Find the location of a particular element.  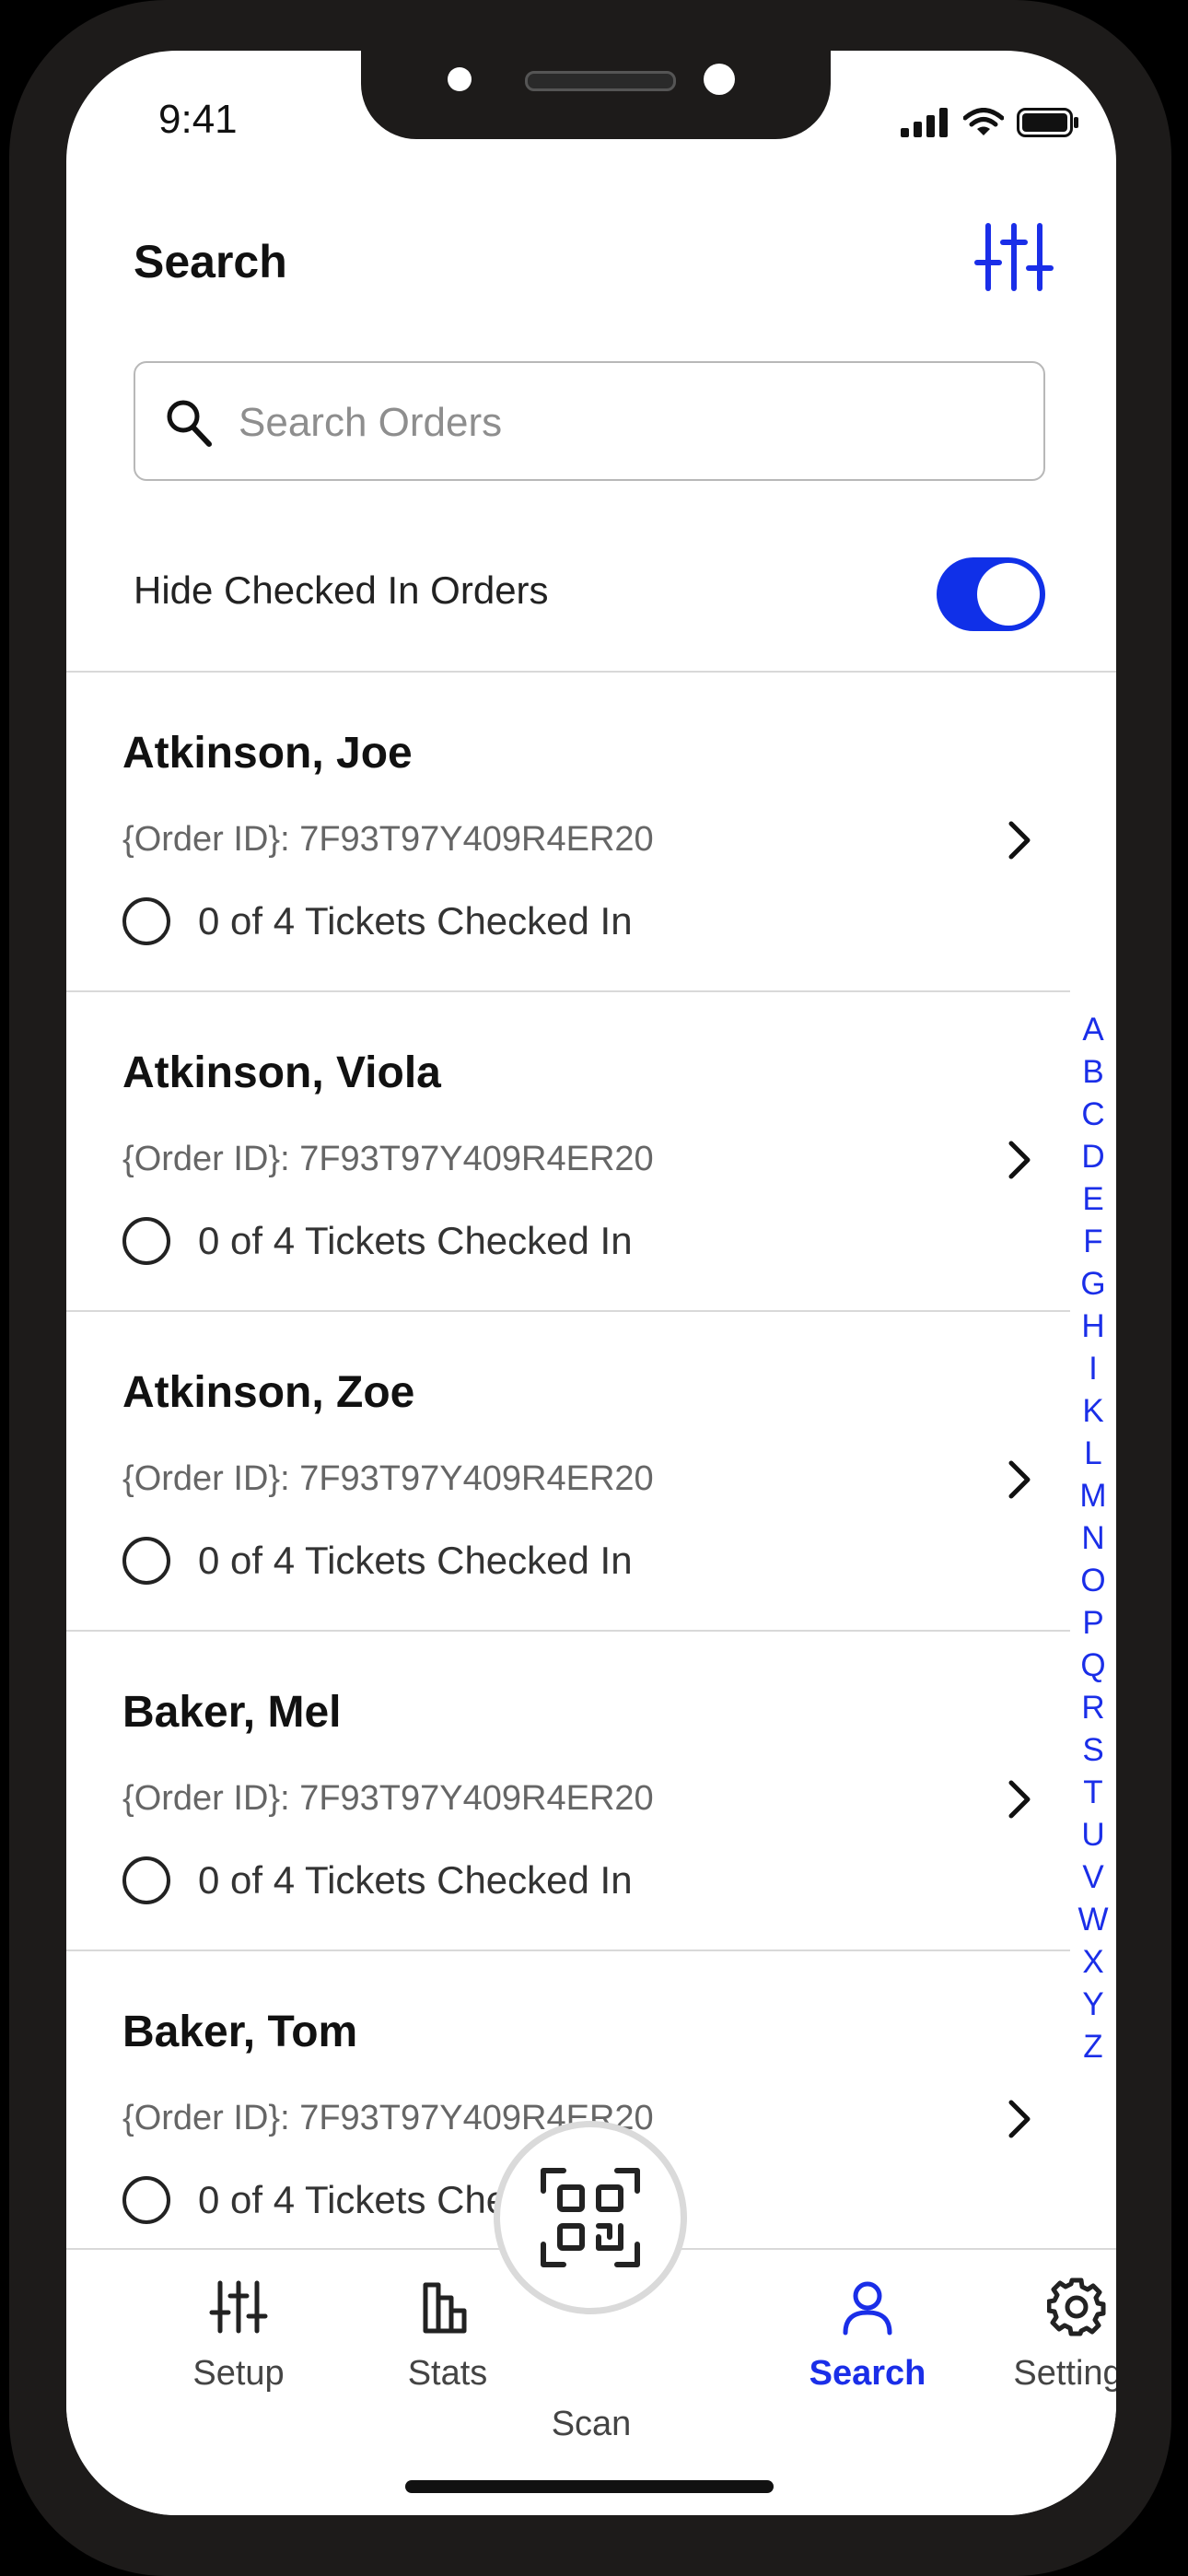

alphabet-index-letter: C is located at coordinates (1092, 1115).